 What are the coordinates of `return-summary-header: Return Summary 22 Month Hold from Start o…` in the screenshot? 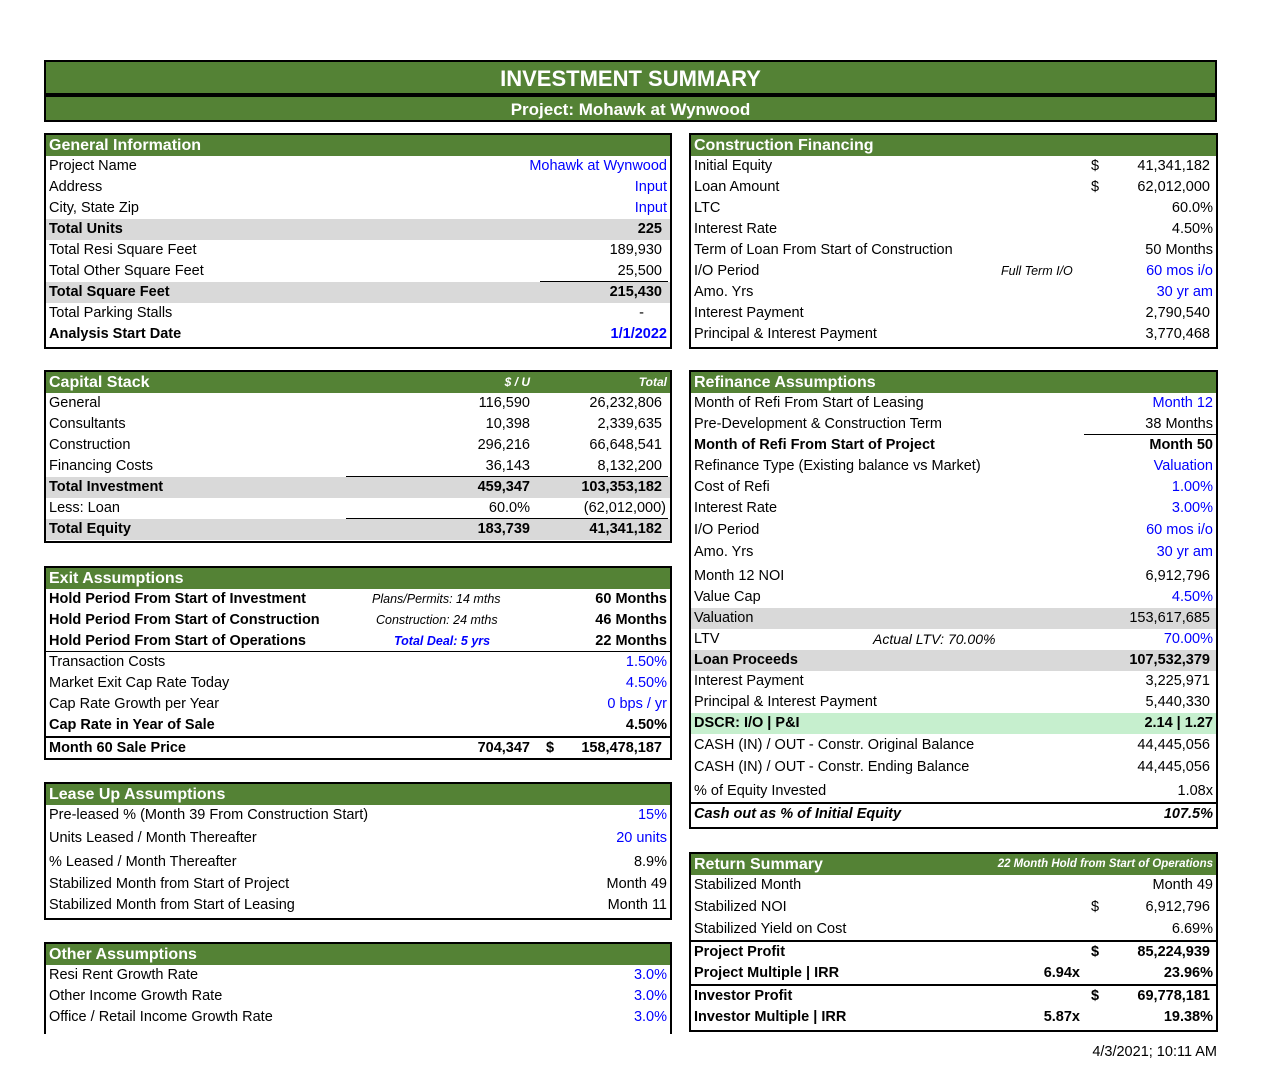 It's located at (953, 864).